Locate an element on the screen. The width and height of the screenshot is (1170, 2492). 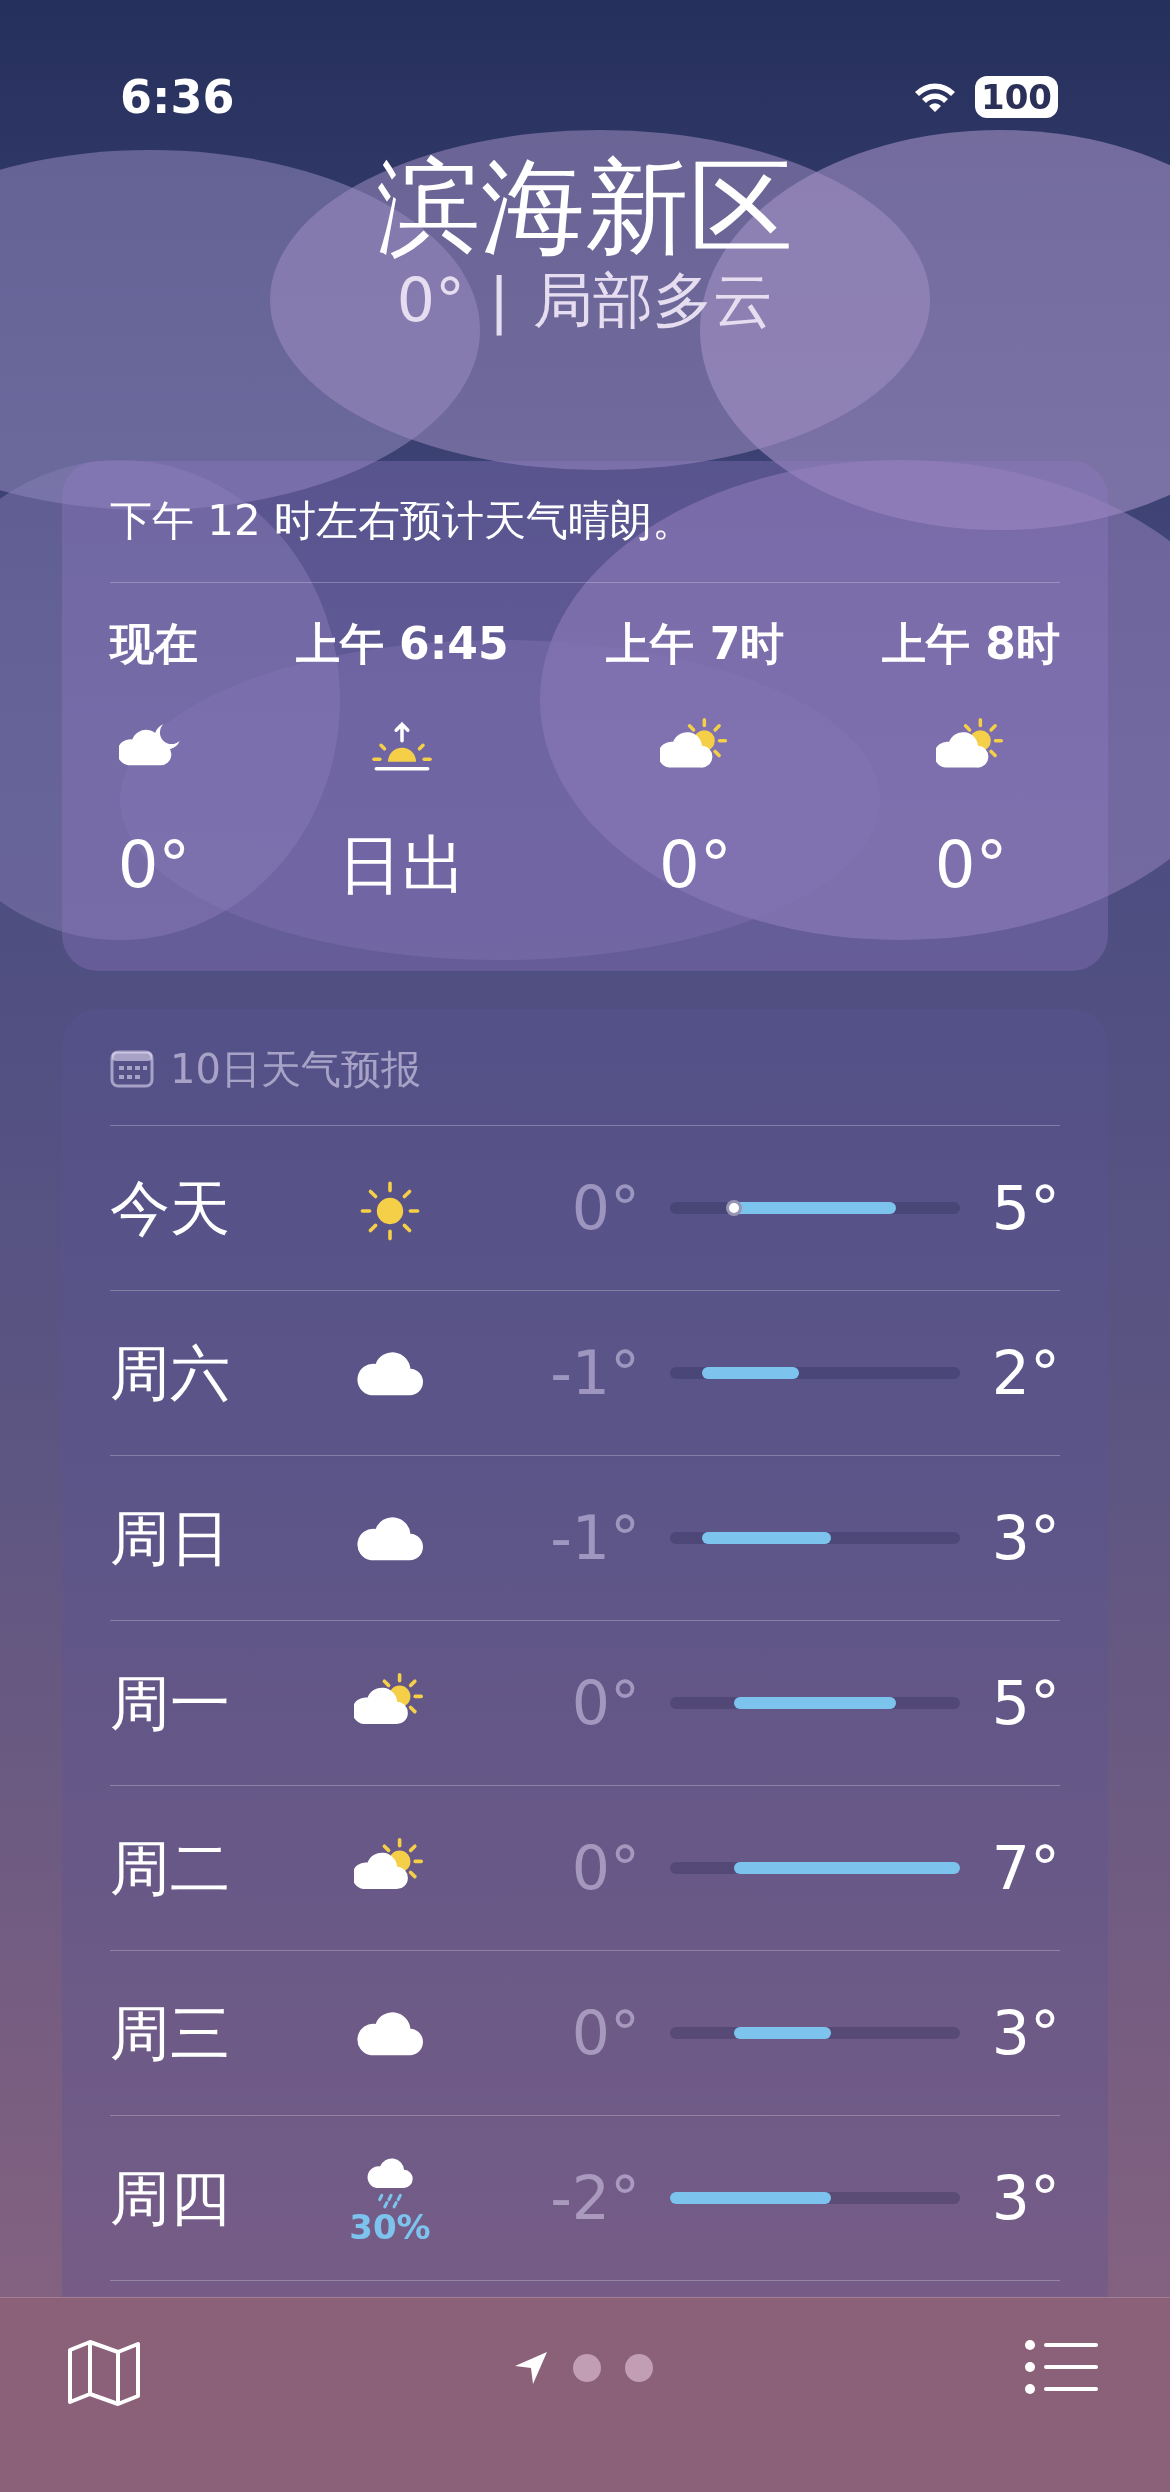
day-label: 周三 is located at coordinates (170, 2034).